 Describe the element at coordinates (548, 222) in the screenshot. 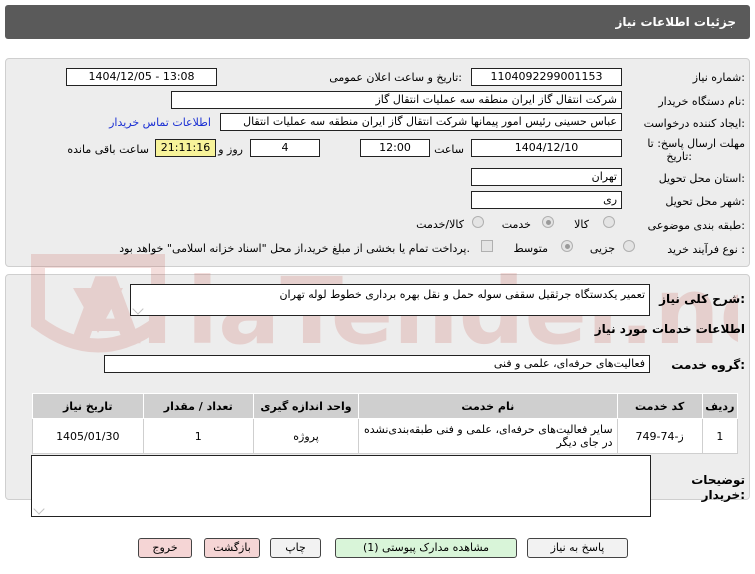

I see `category-service-radio` at that location.